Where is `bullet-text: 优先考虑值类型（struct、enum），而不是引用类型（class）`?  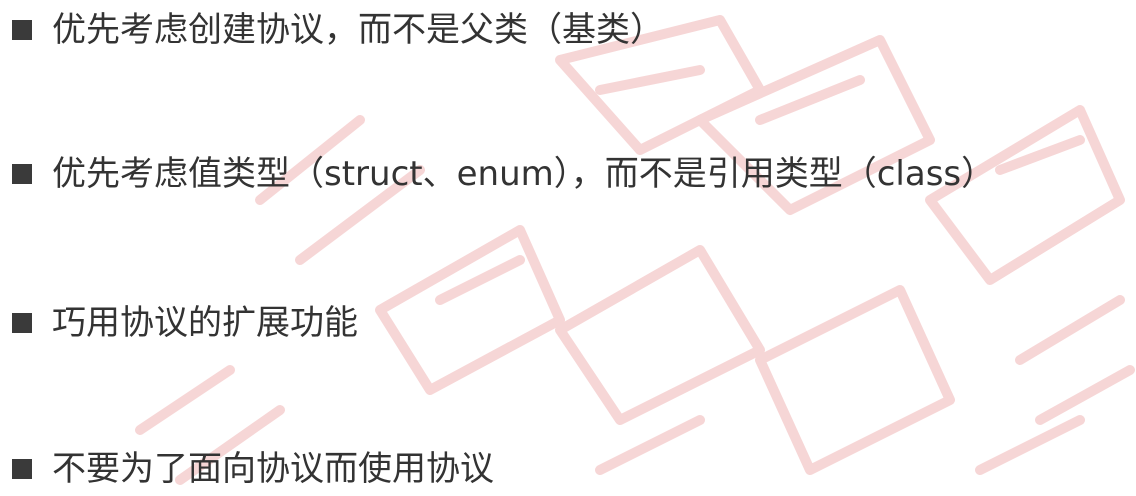
bullet-text: 优先考虑值类型（struct、enum），而不是引用类型（class） is located at coordinates (524, 174).